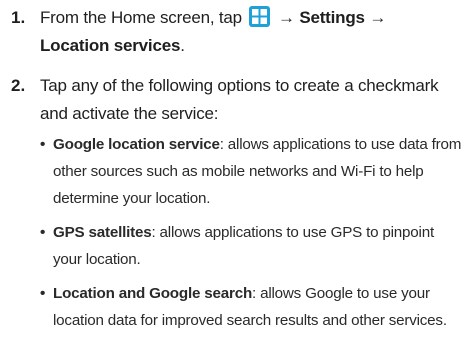 The height and width of the screenshot is (341, 472). I want to click on option-term: Location and Google search, so click(153, 293).